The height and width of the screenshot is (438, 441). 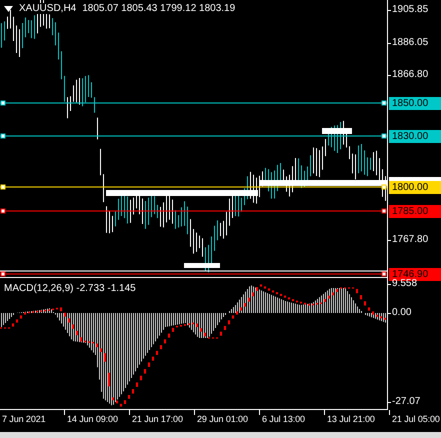 I want to click on time-axis-label: 21 Jul 05:00, so click(x=416, y=419).